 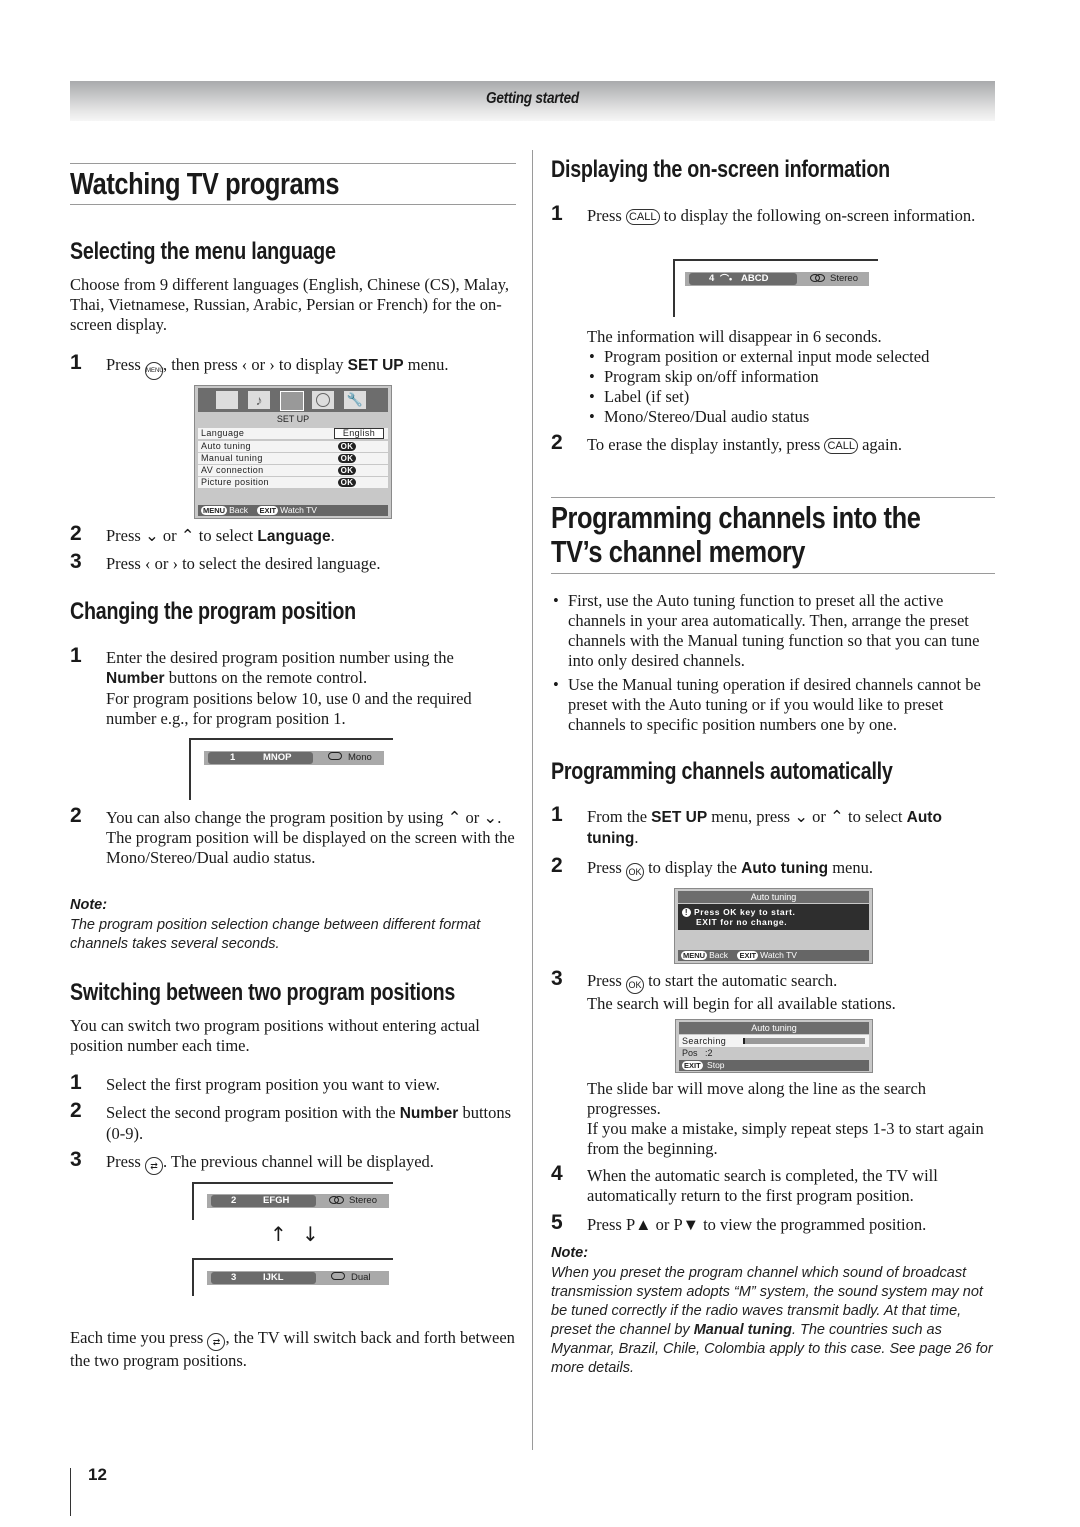 What do you see at coordinates (234, 1277) in the screenshot?
I see `osd-position: 3` at bounding box center [234, 1277].